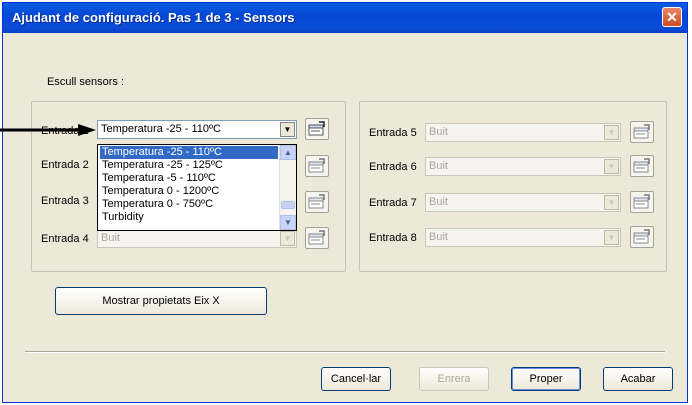 The width and height of the screenshot is (692, 405). I want to click on input-7-value: Buit, so click(438, 202).